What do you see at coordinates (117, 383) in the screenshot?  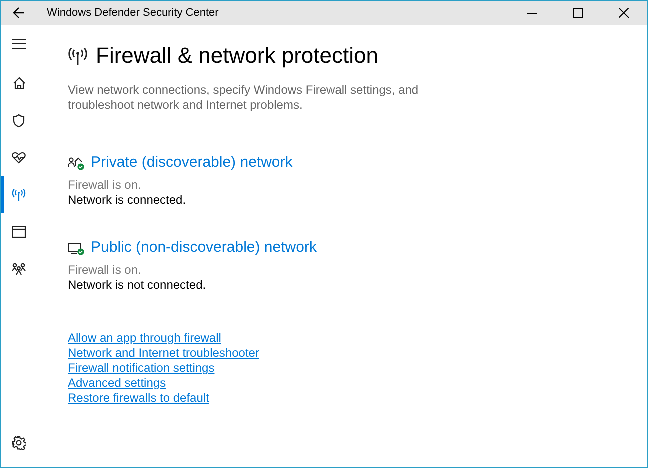 I see `settings-link: Advanced settings` at bounding box center [117, 383].